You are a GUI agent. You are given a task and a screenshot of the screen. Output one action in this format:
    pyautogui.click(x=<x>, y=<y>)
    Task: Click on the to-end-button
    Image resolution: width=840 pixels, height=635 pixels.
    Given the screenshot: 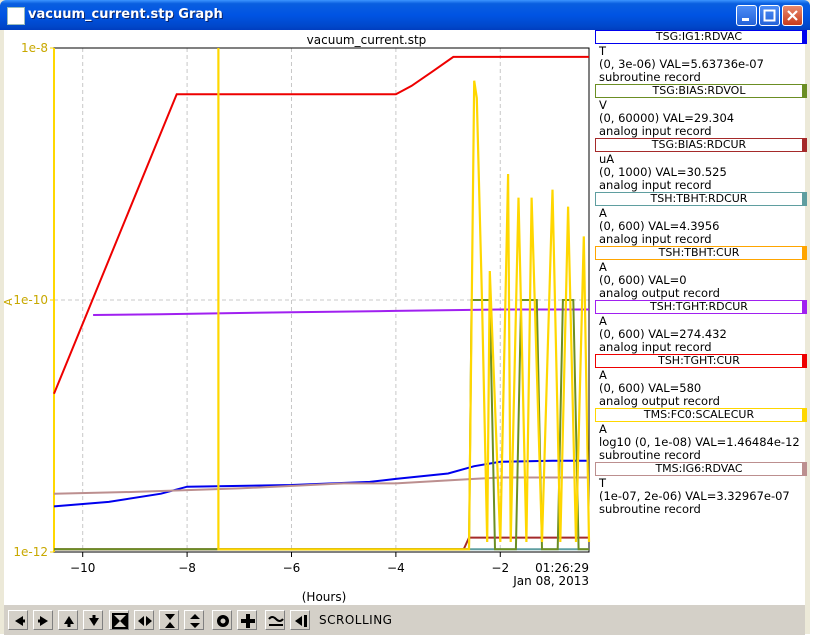 What is the action you would take?
    pyautogui.click(x=300, y=620)
    